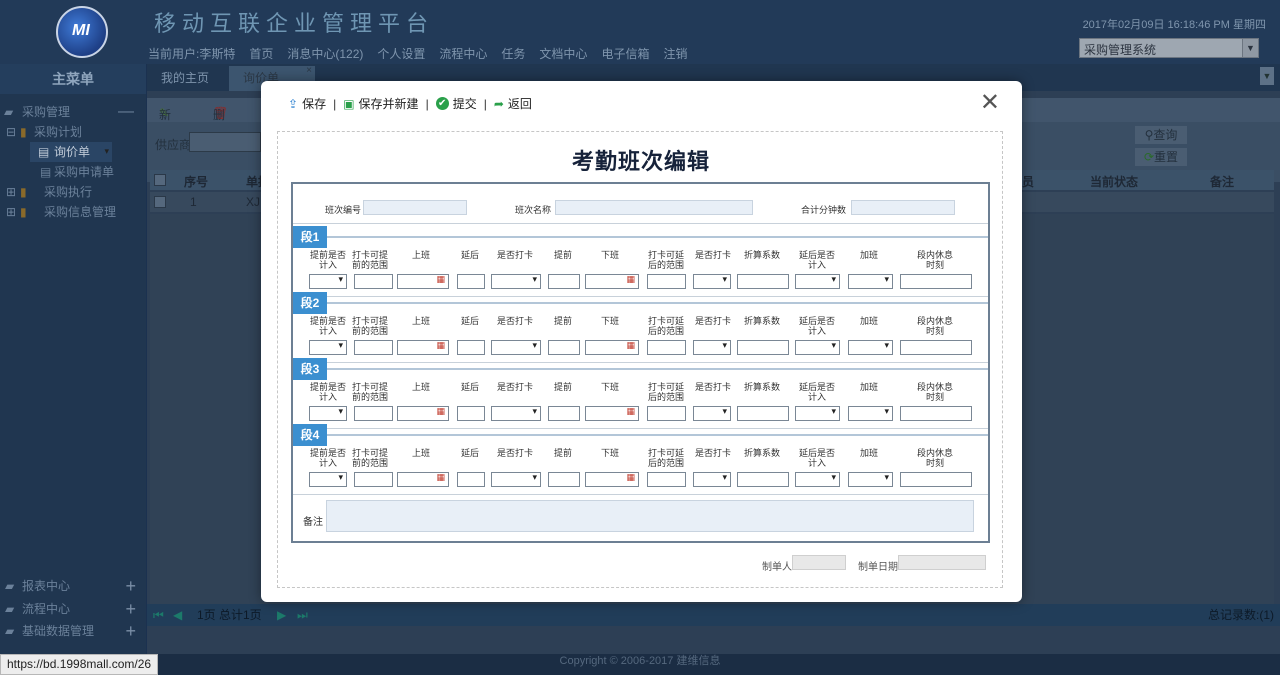  I want to click on col-staff: 员, so click(1028, 181).